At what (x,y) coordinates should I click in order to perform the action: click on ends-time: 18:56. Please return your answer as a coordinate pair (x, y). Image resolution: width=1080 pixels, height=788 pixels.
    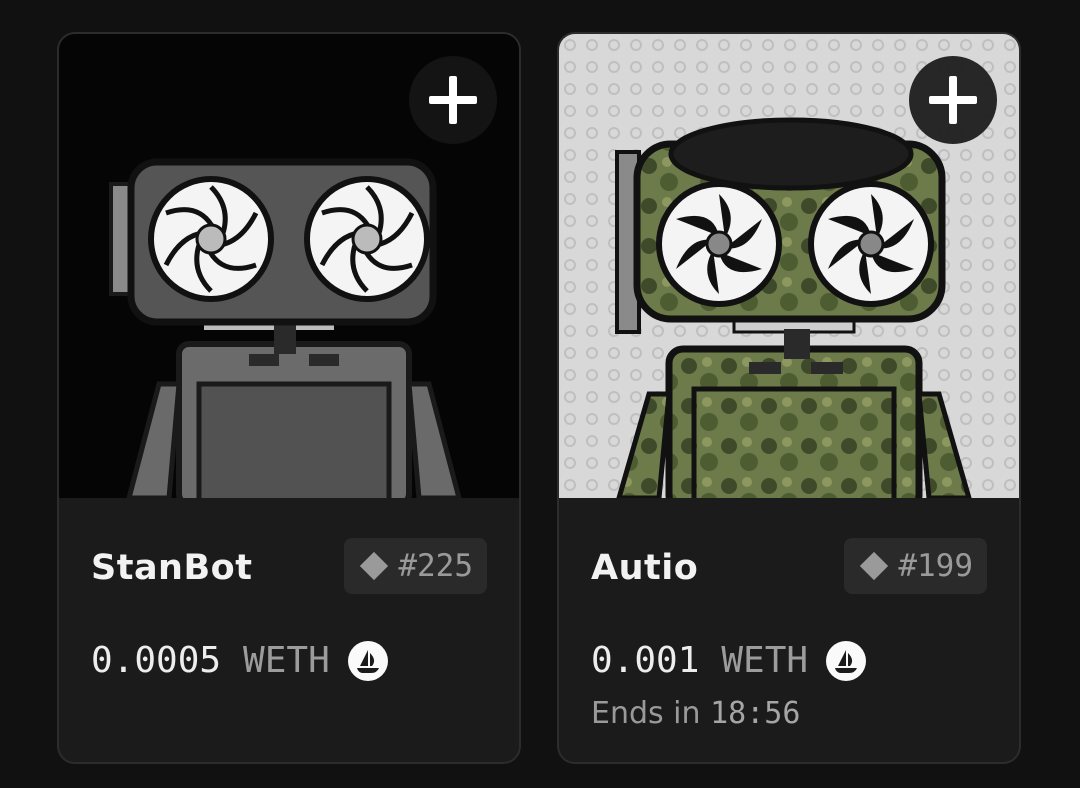
    Looking at the image, I should click on (755, 713).